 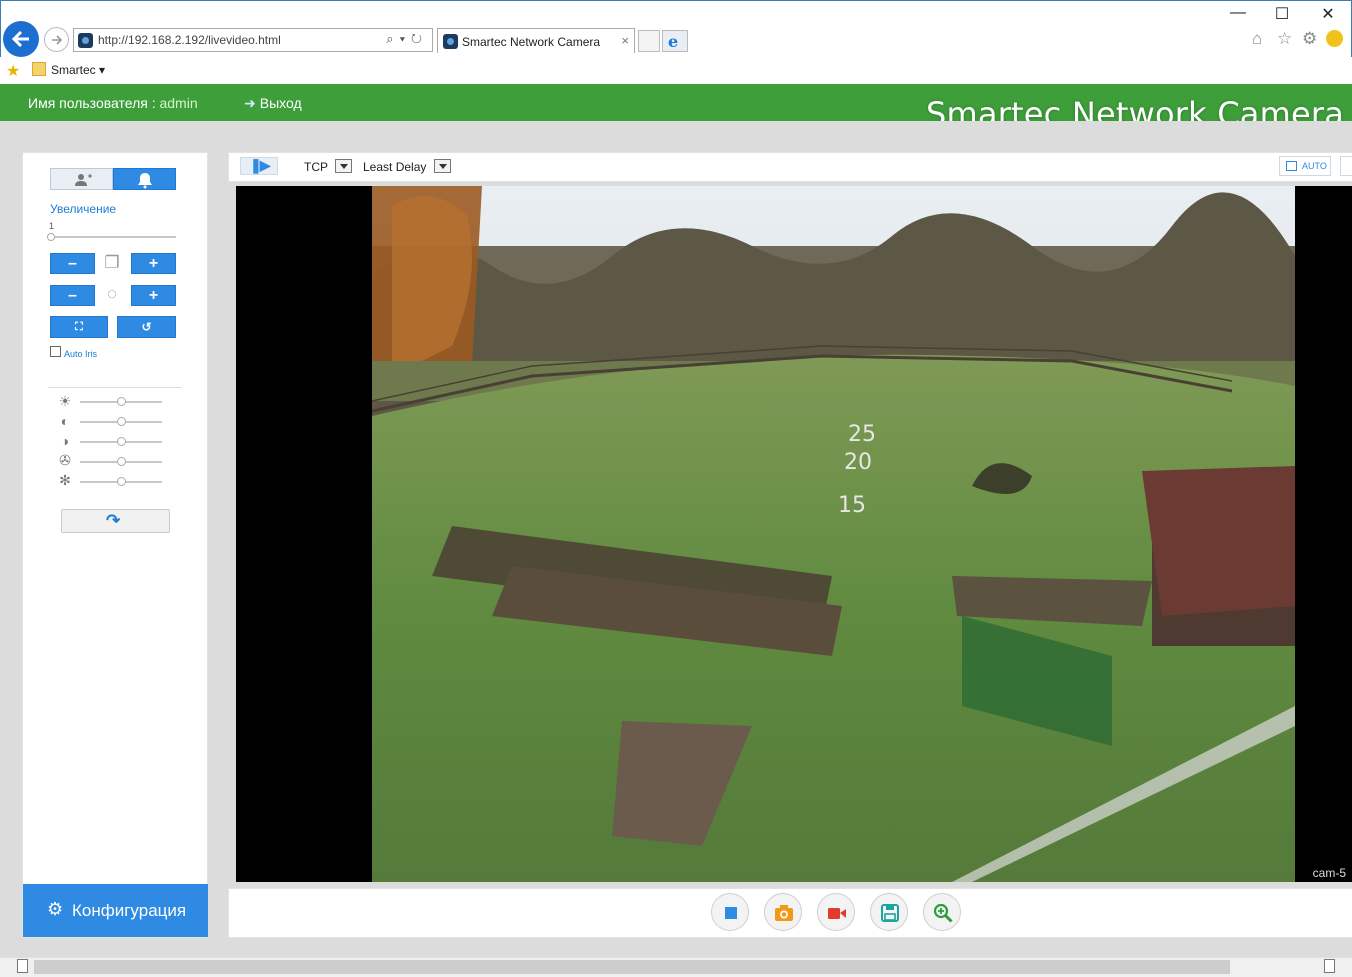 I want to click on configuration-button: ⚙ Конфигурация, so click(x=115, y=910).